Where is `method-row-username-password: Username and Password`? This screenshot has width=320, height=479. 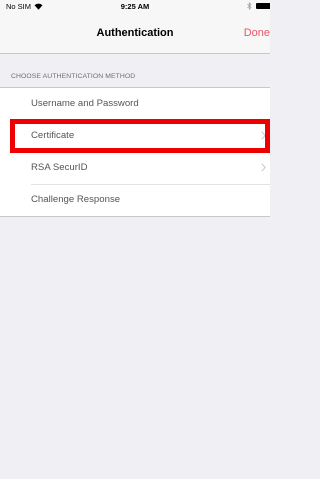
method-row-username-password: Username and Password is located at coordinates (135, 104).